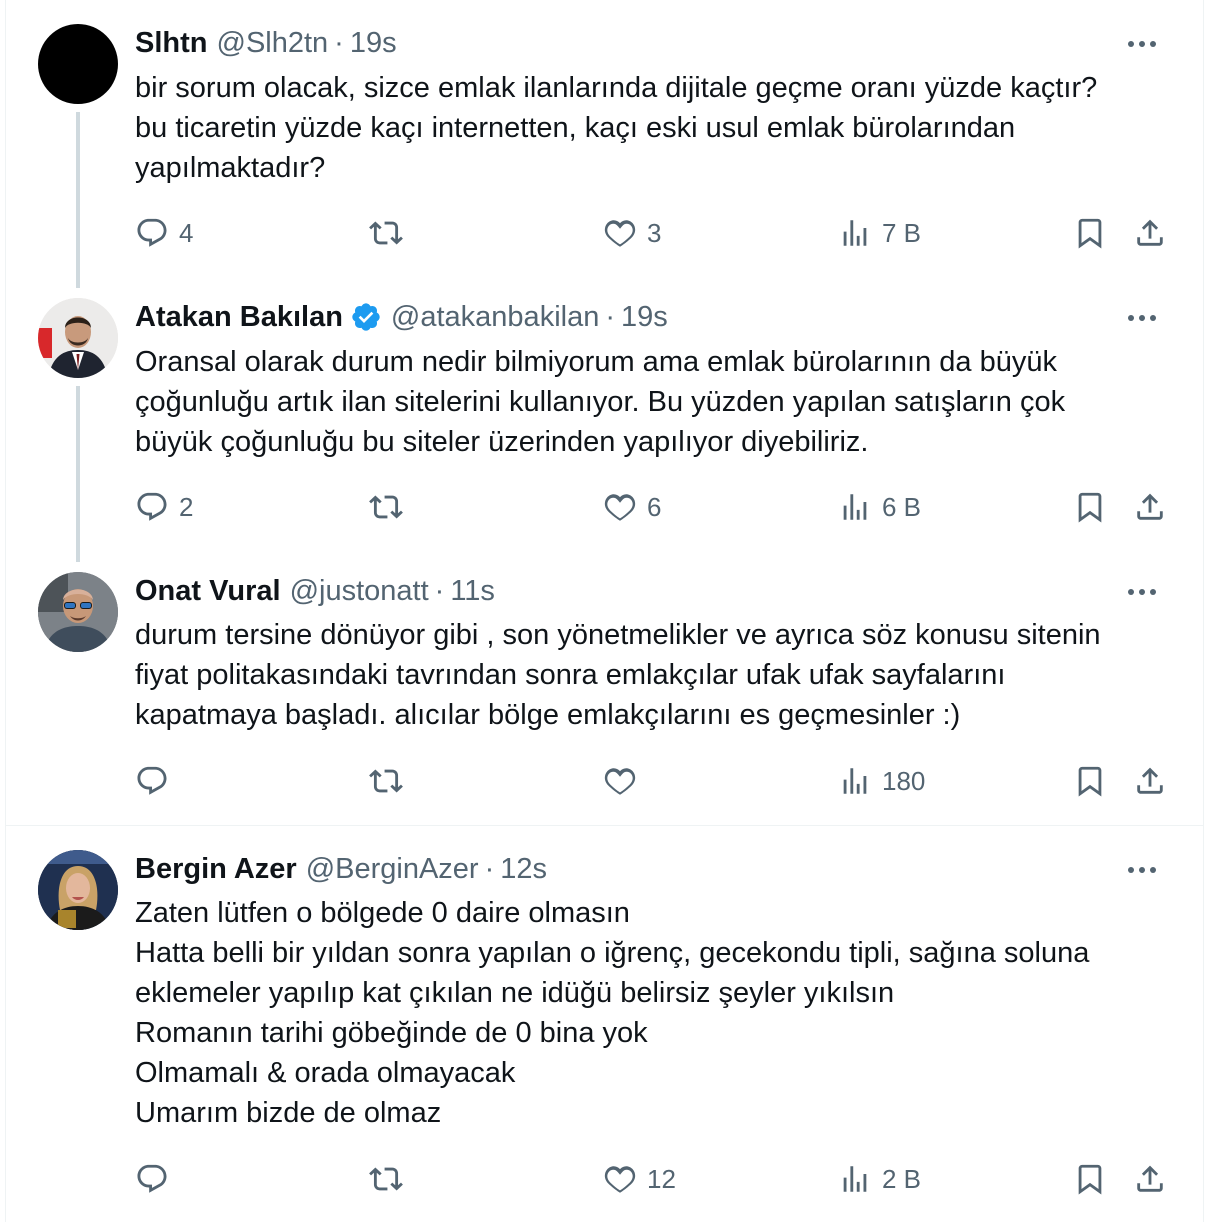 The width and height of the screenshot is (1210, 1222). What do you see at coordinates (523, 869) in the screenshot?
I see `timestamp: 12s` at bounding box center [523, 869].